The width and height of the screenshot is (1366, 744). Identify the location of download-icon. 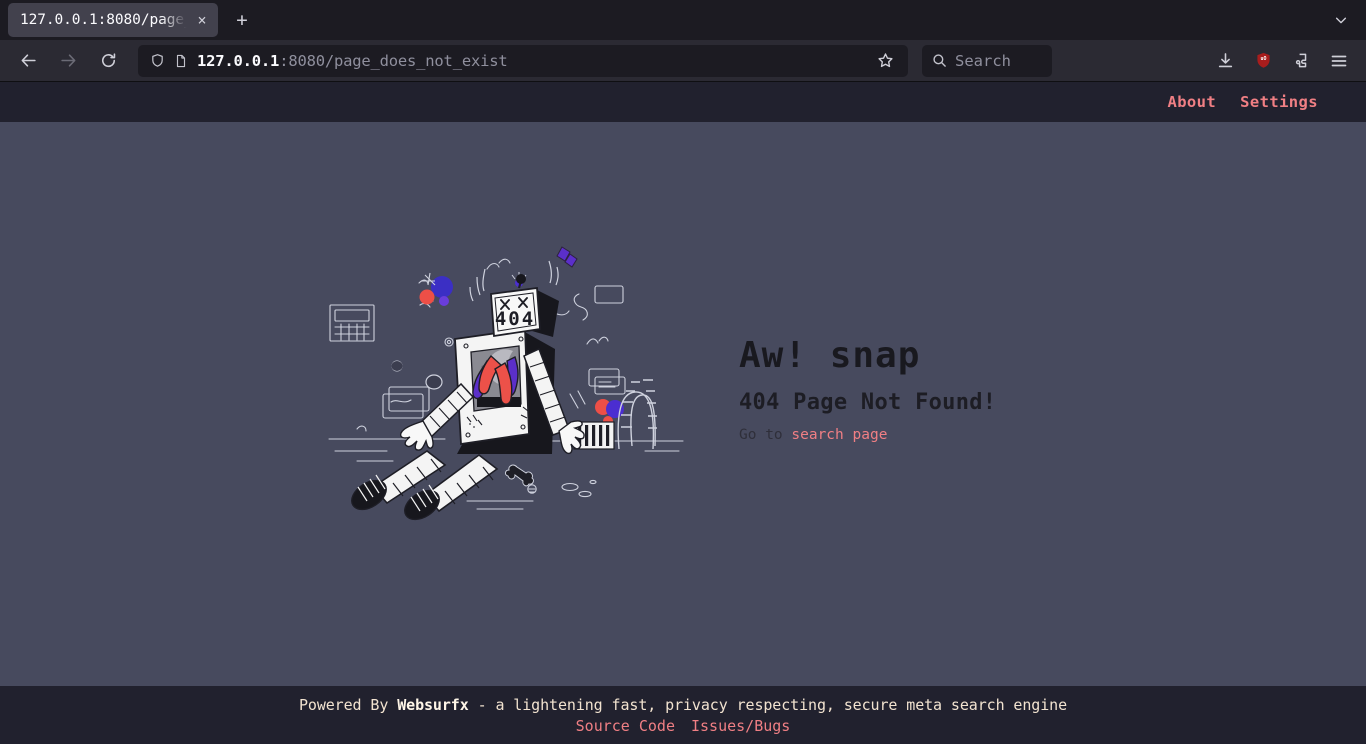
(1225, 61).